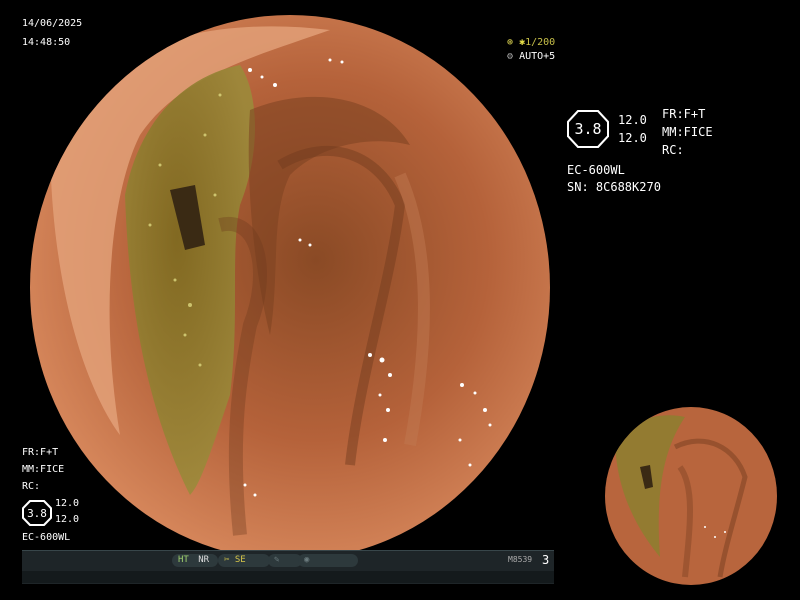 Image resolution: width=800 pixels, height=600 pixels. What do you see at coordinates (67, 503) in the screenshot?
I see `bl-enhancement-value-1: 12.0` at bounding box center [67, 503].